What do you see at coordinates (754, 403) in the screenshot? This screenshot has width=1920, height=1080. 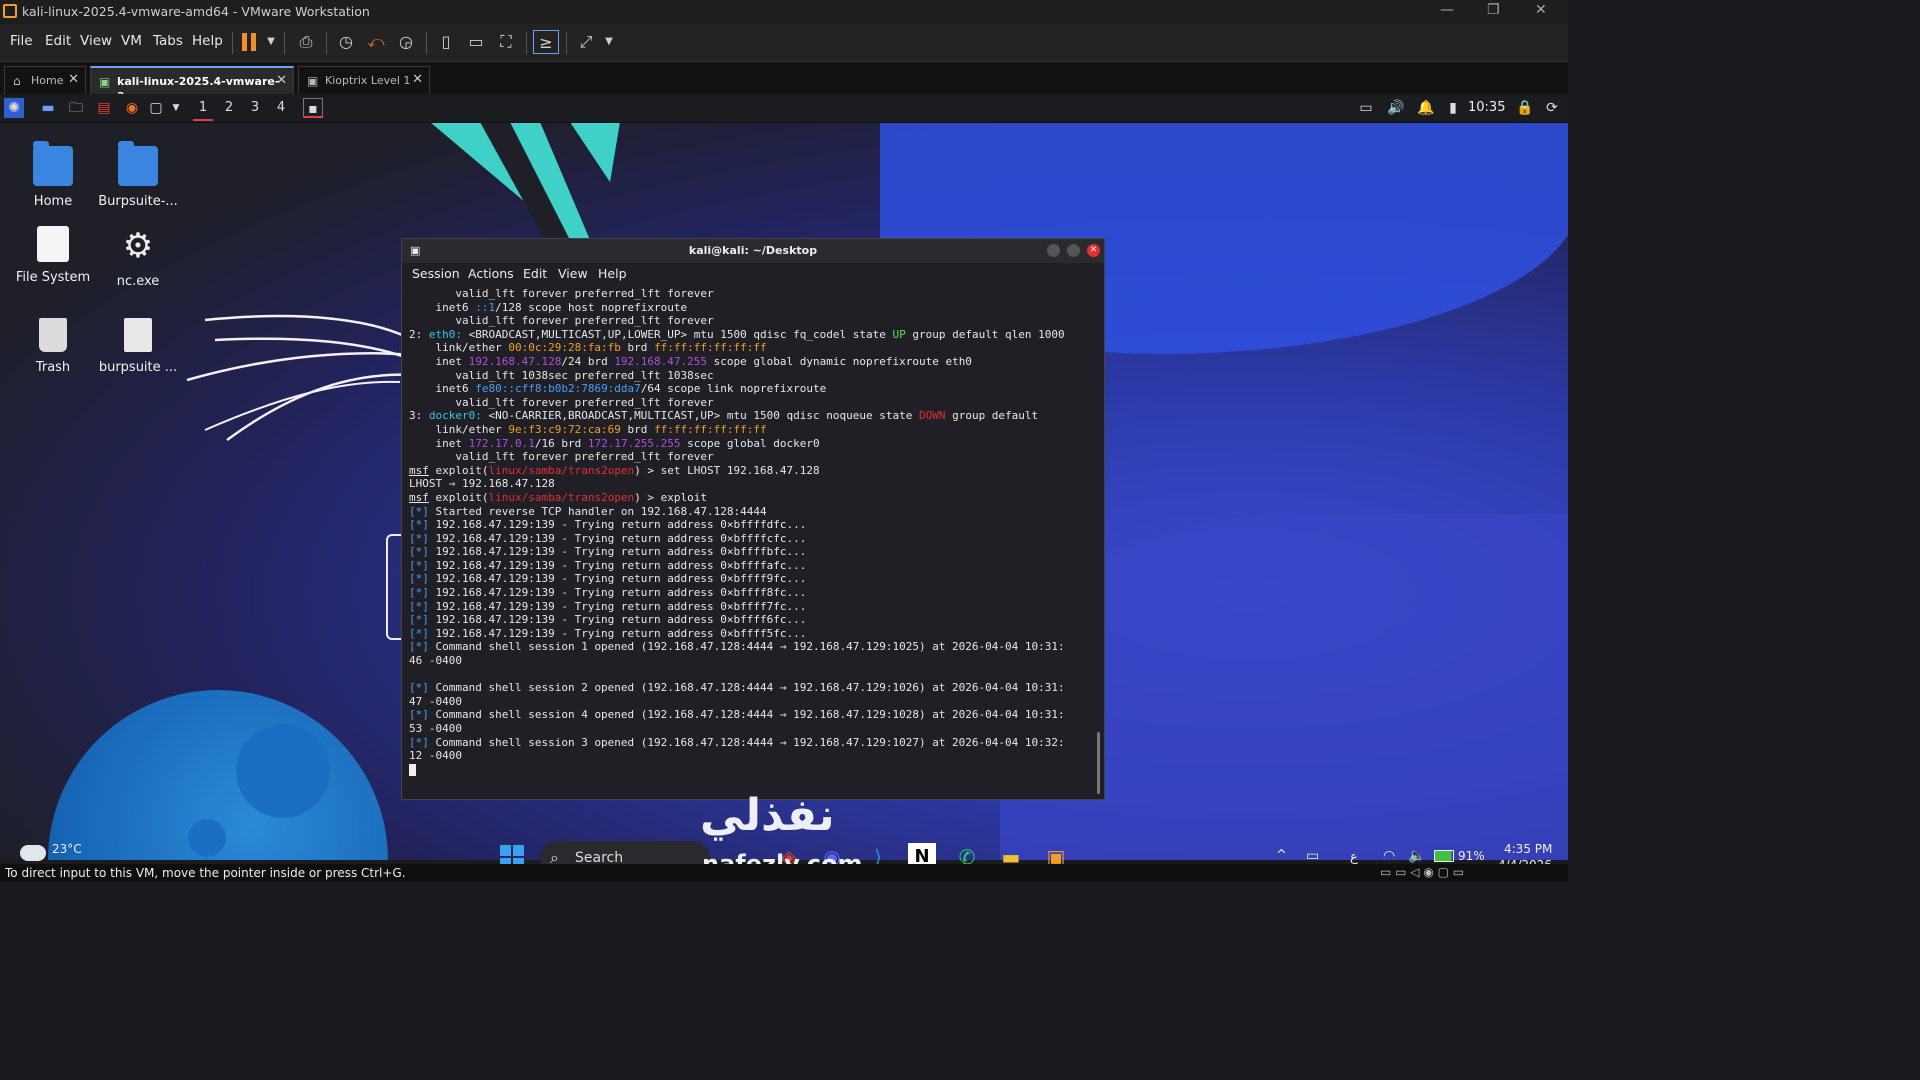 I see `terminal-line: valid_lft forever preferred_lft forever` at bounding box center [754, 403].